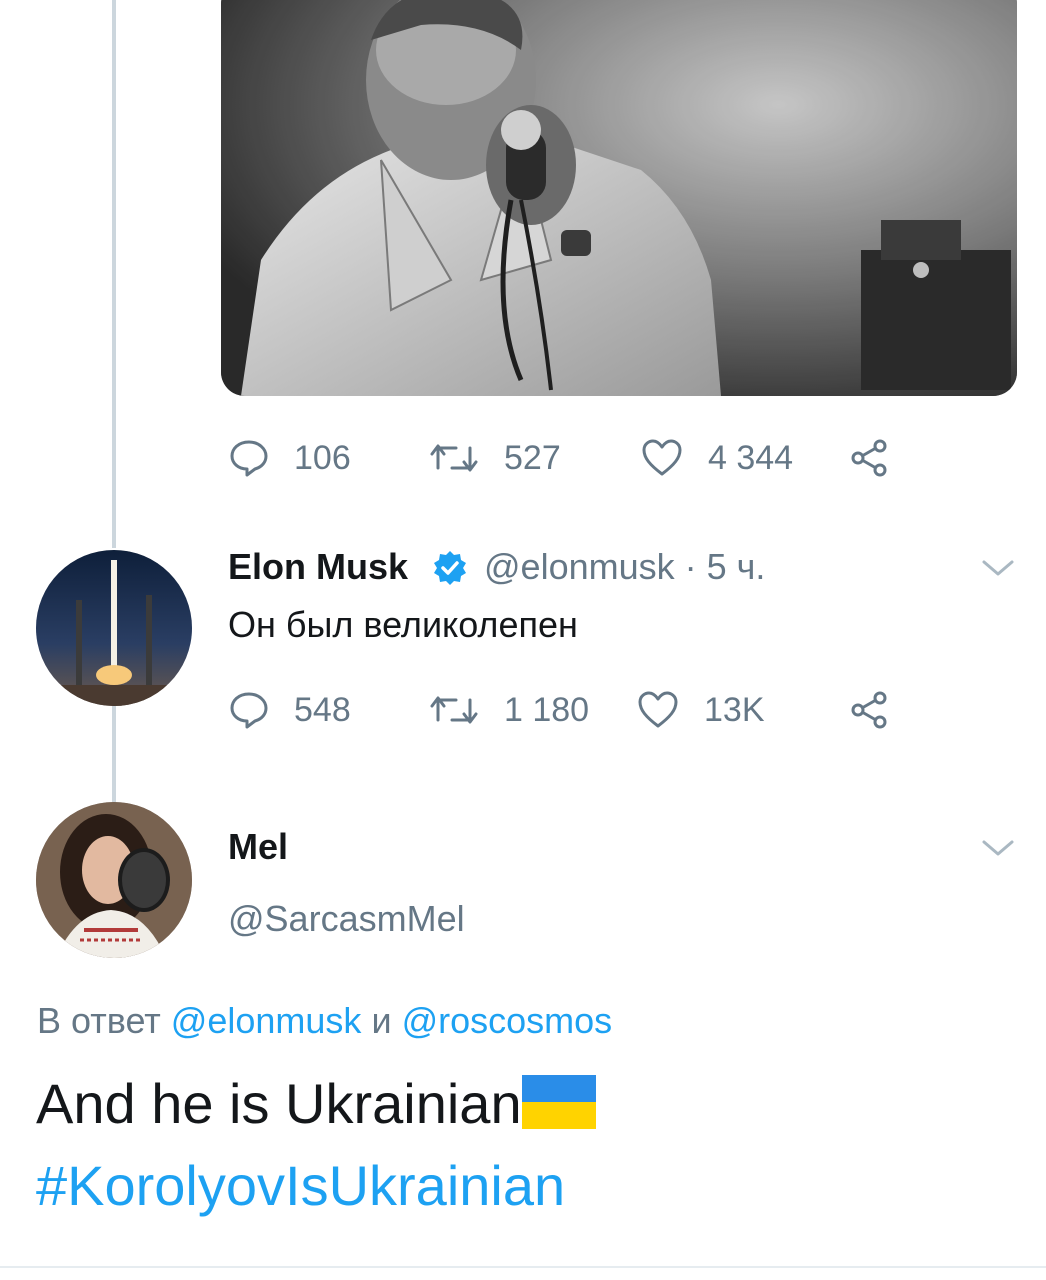  I want to click on elon-timestamp: · 5 ч., so click(725, 566).